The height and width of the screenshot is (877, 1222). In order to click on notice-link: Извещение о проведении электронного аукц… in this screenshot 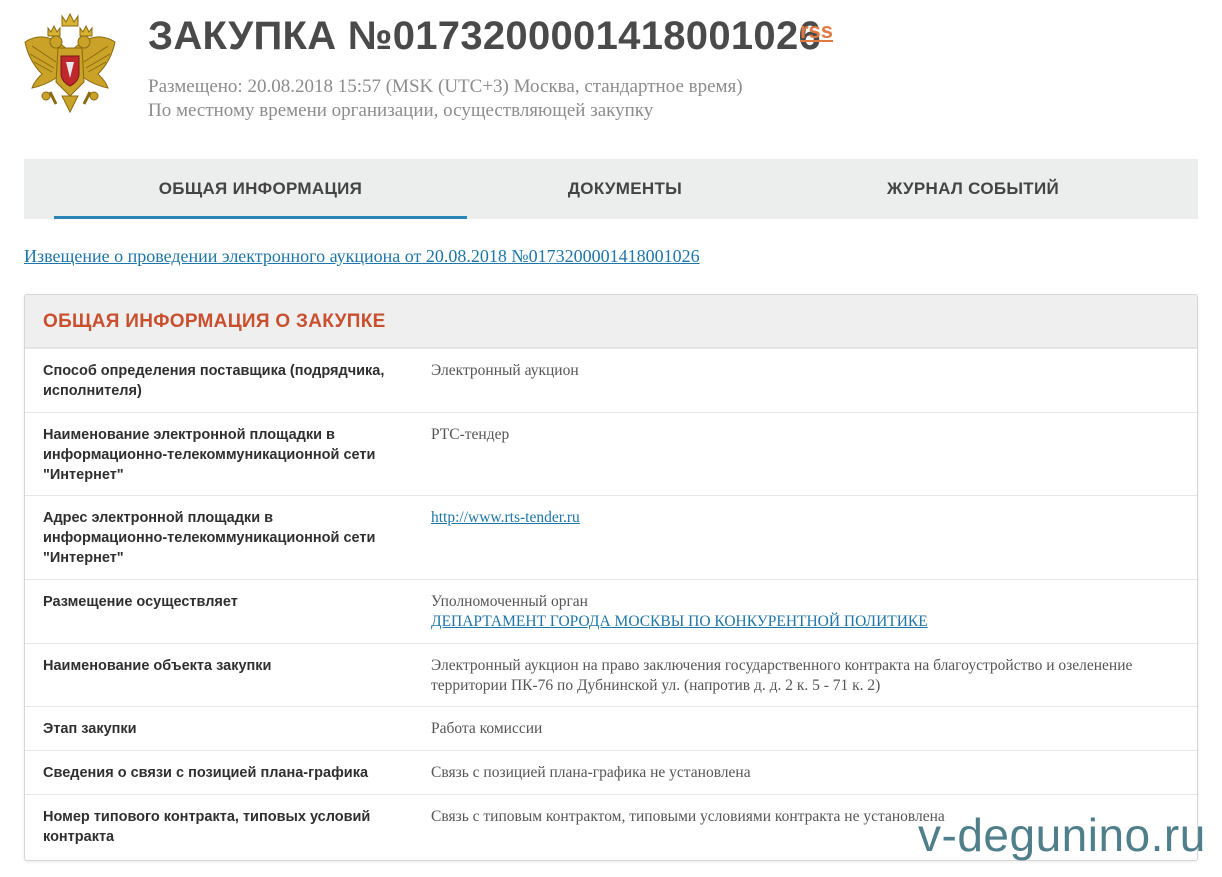, I will do `click(362, 256)`.